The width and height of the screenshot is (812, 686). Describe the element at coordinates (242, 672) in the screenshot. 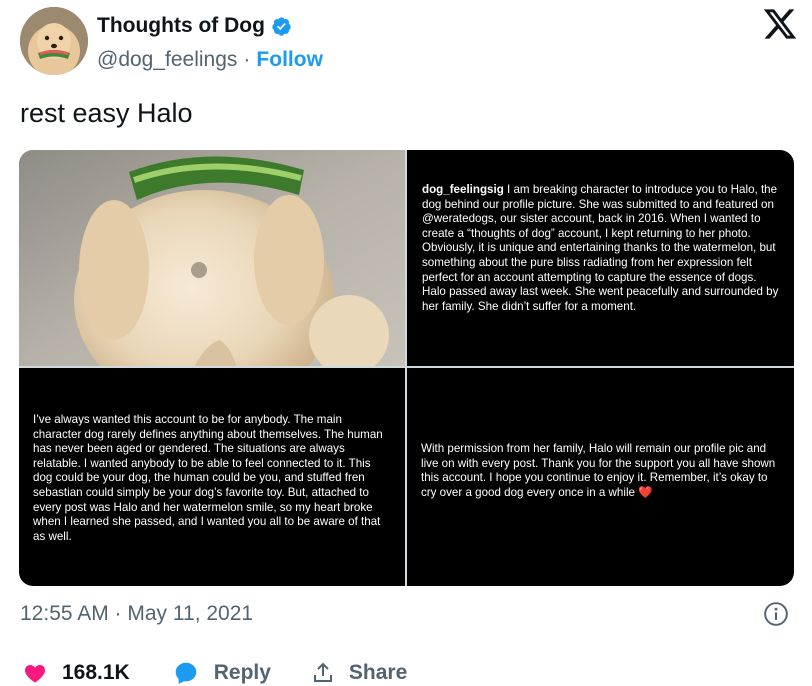

I see `reply-label: Reply` at that location.